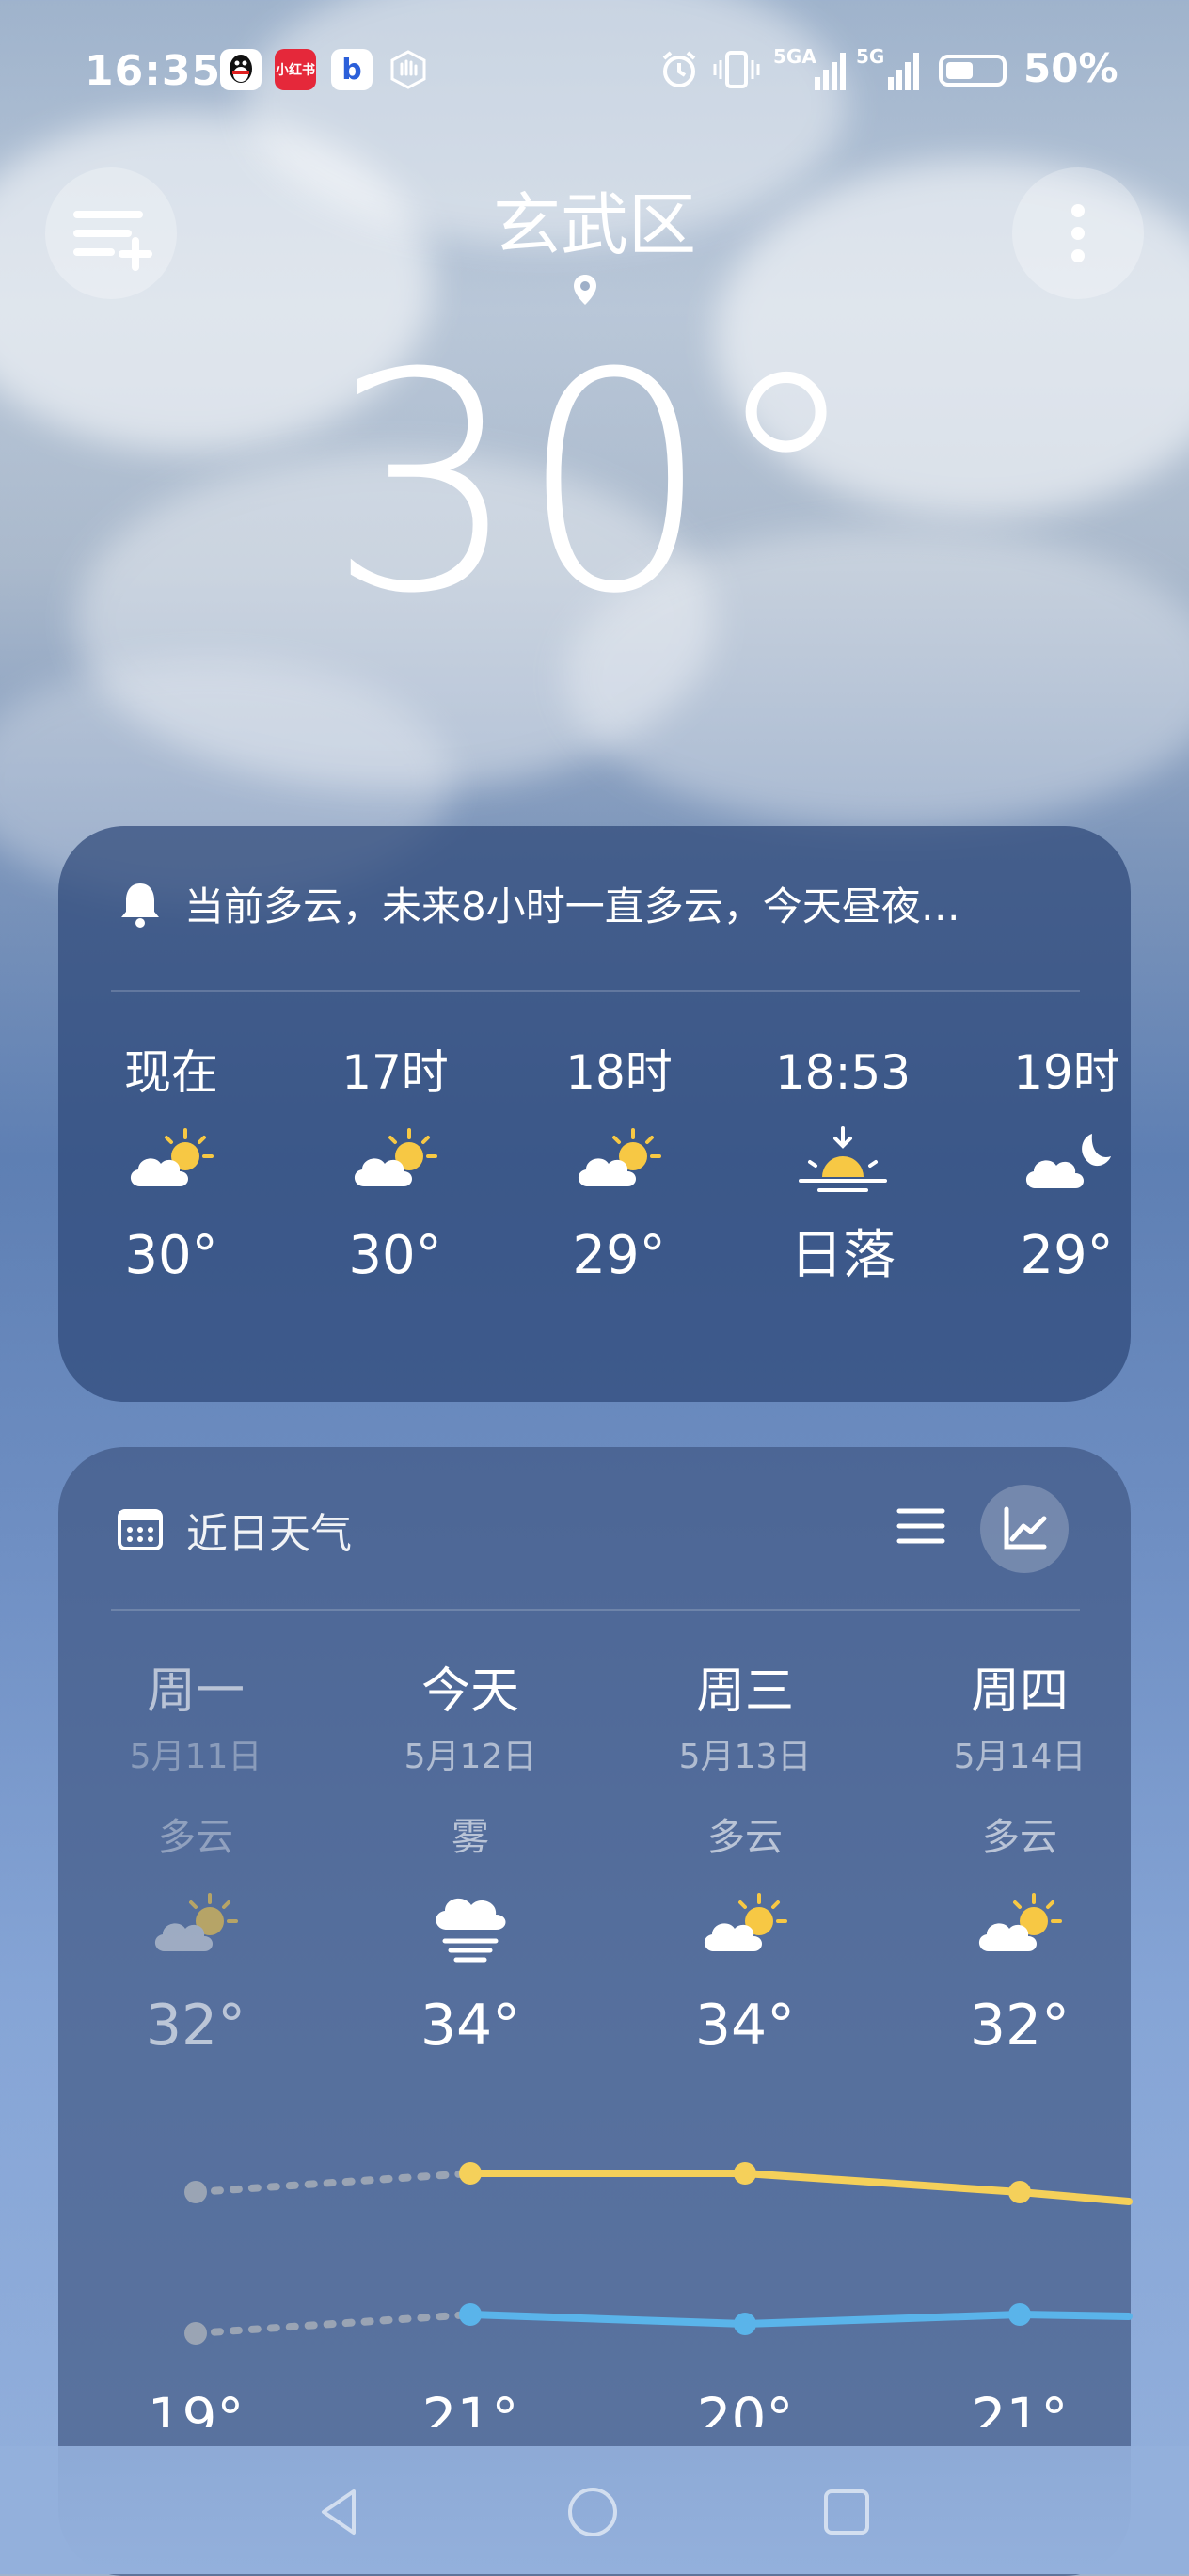  Describe the element at coordinates (594, 218) in the screenshot. I see `city-name: 玄武区` at that location.